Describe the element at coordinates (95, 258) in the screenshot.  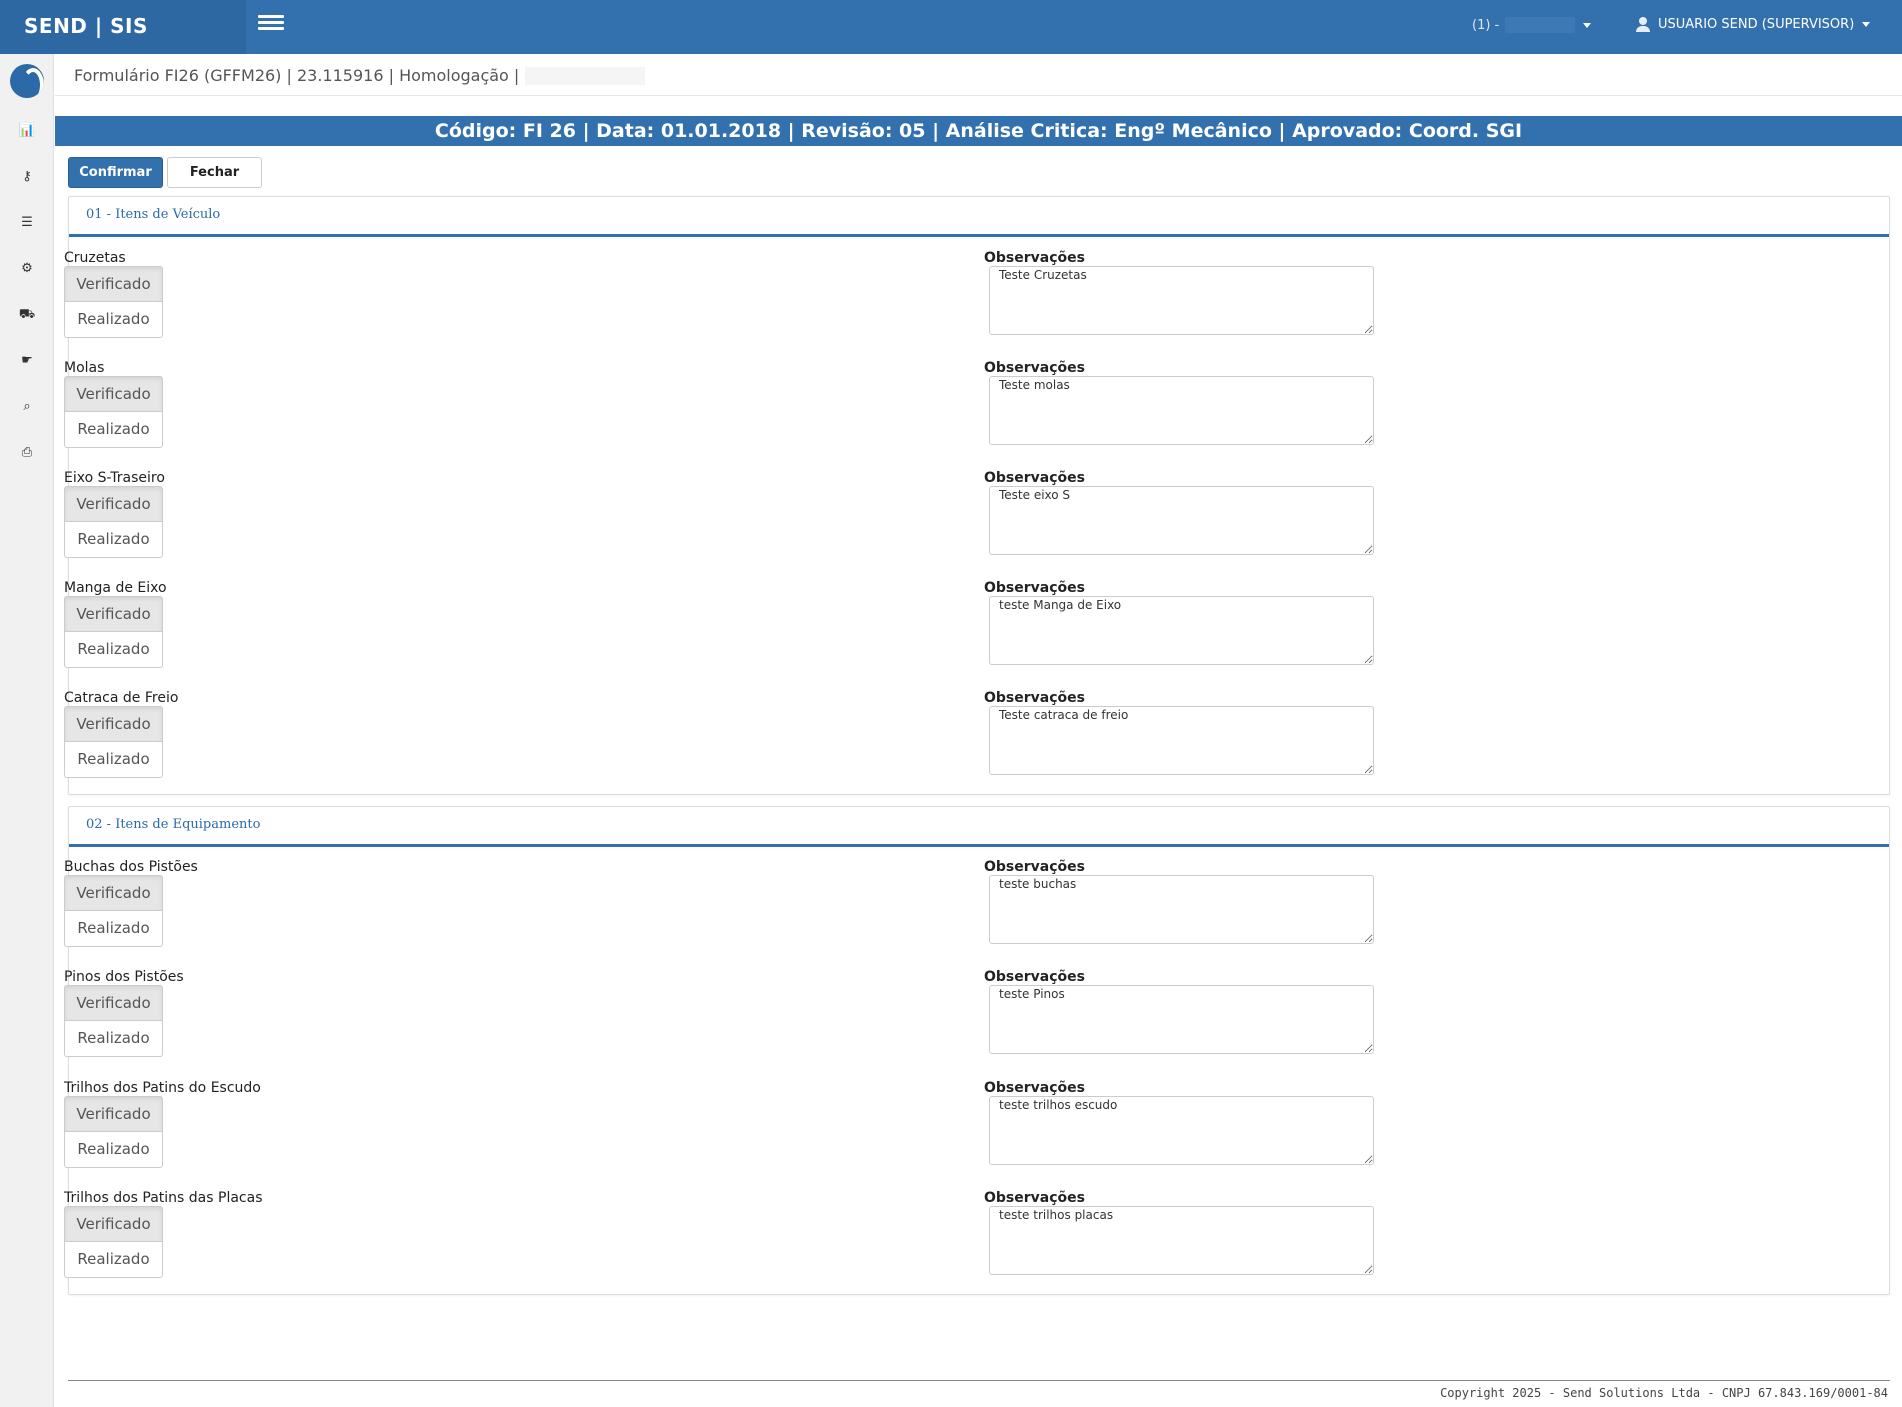
I see `item-label: Cruzetas` at that location.